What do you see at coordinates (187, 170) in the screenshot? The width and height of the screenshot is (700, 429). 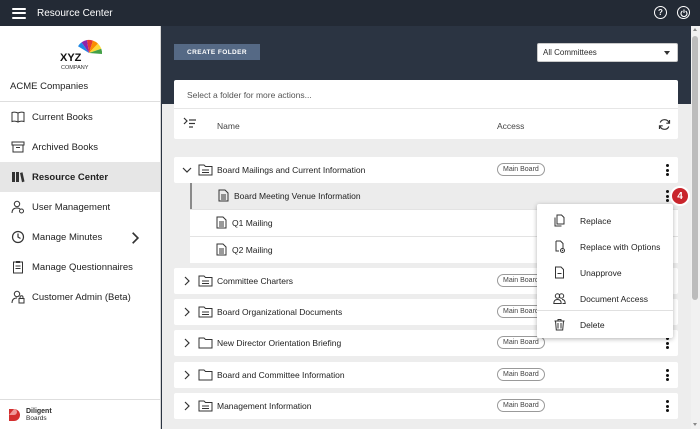 I see `chevron-down-icon` at bounding box center [187, 170].